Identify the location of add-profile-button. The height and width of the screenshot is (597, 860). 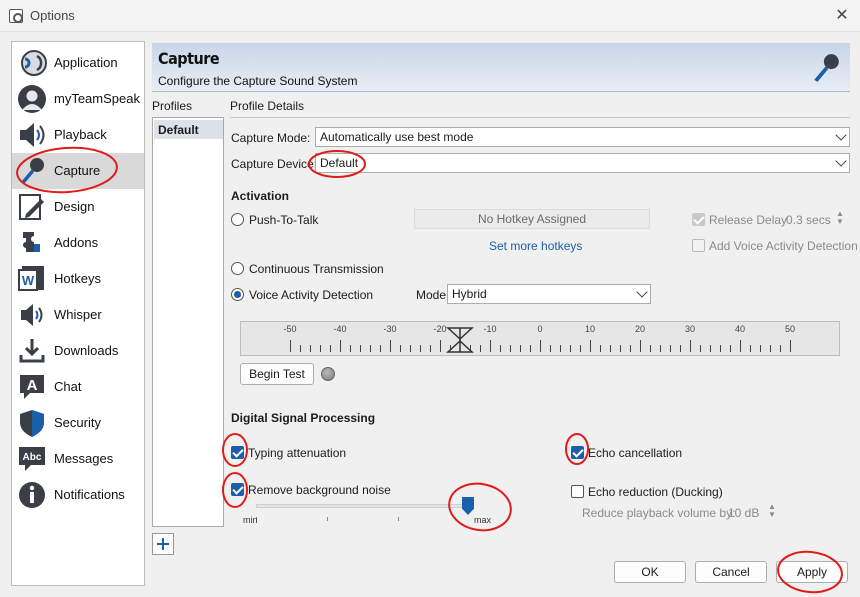
(163, 544).